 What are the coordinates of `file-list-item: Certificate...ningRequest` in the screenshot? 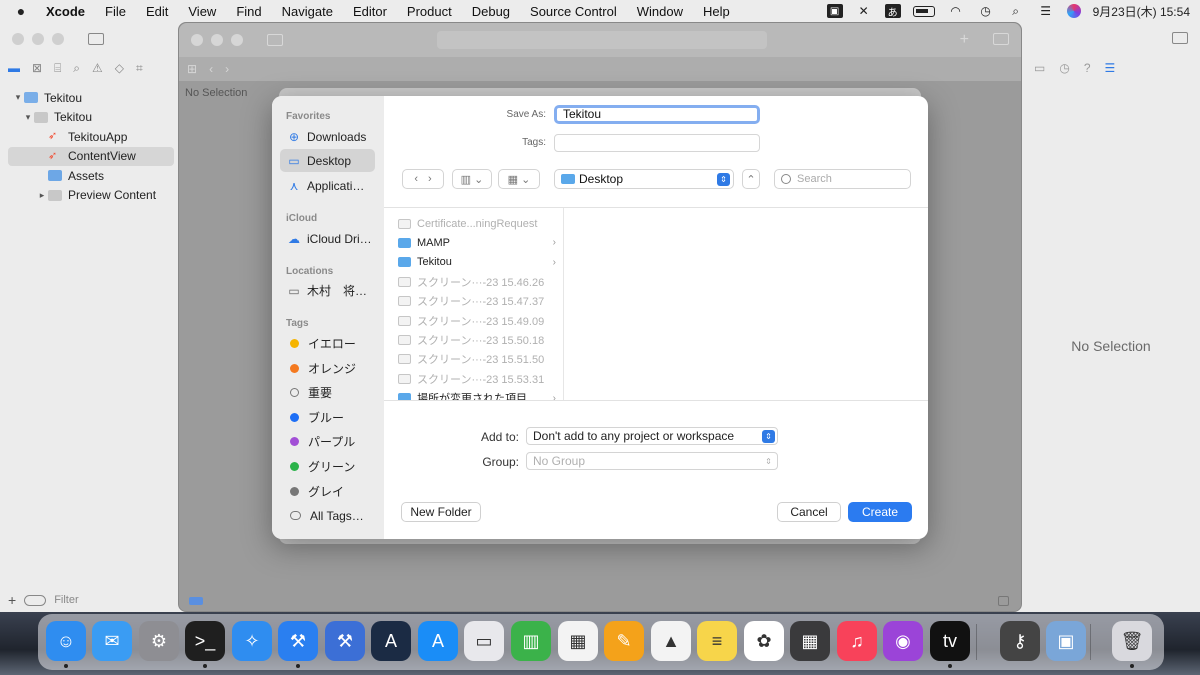 It's located at (478, 223).